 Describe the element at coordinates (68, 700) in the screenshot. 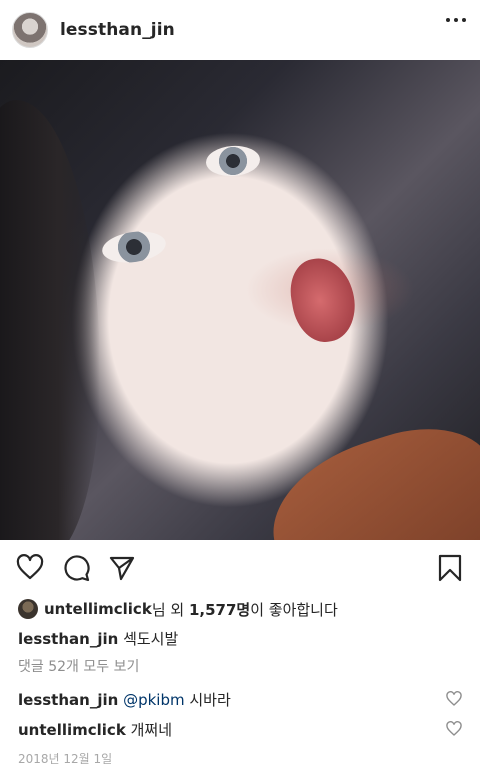

I see `comment-username: lessthan_jin` at that location.